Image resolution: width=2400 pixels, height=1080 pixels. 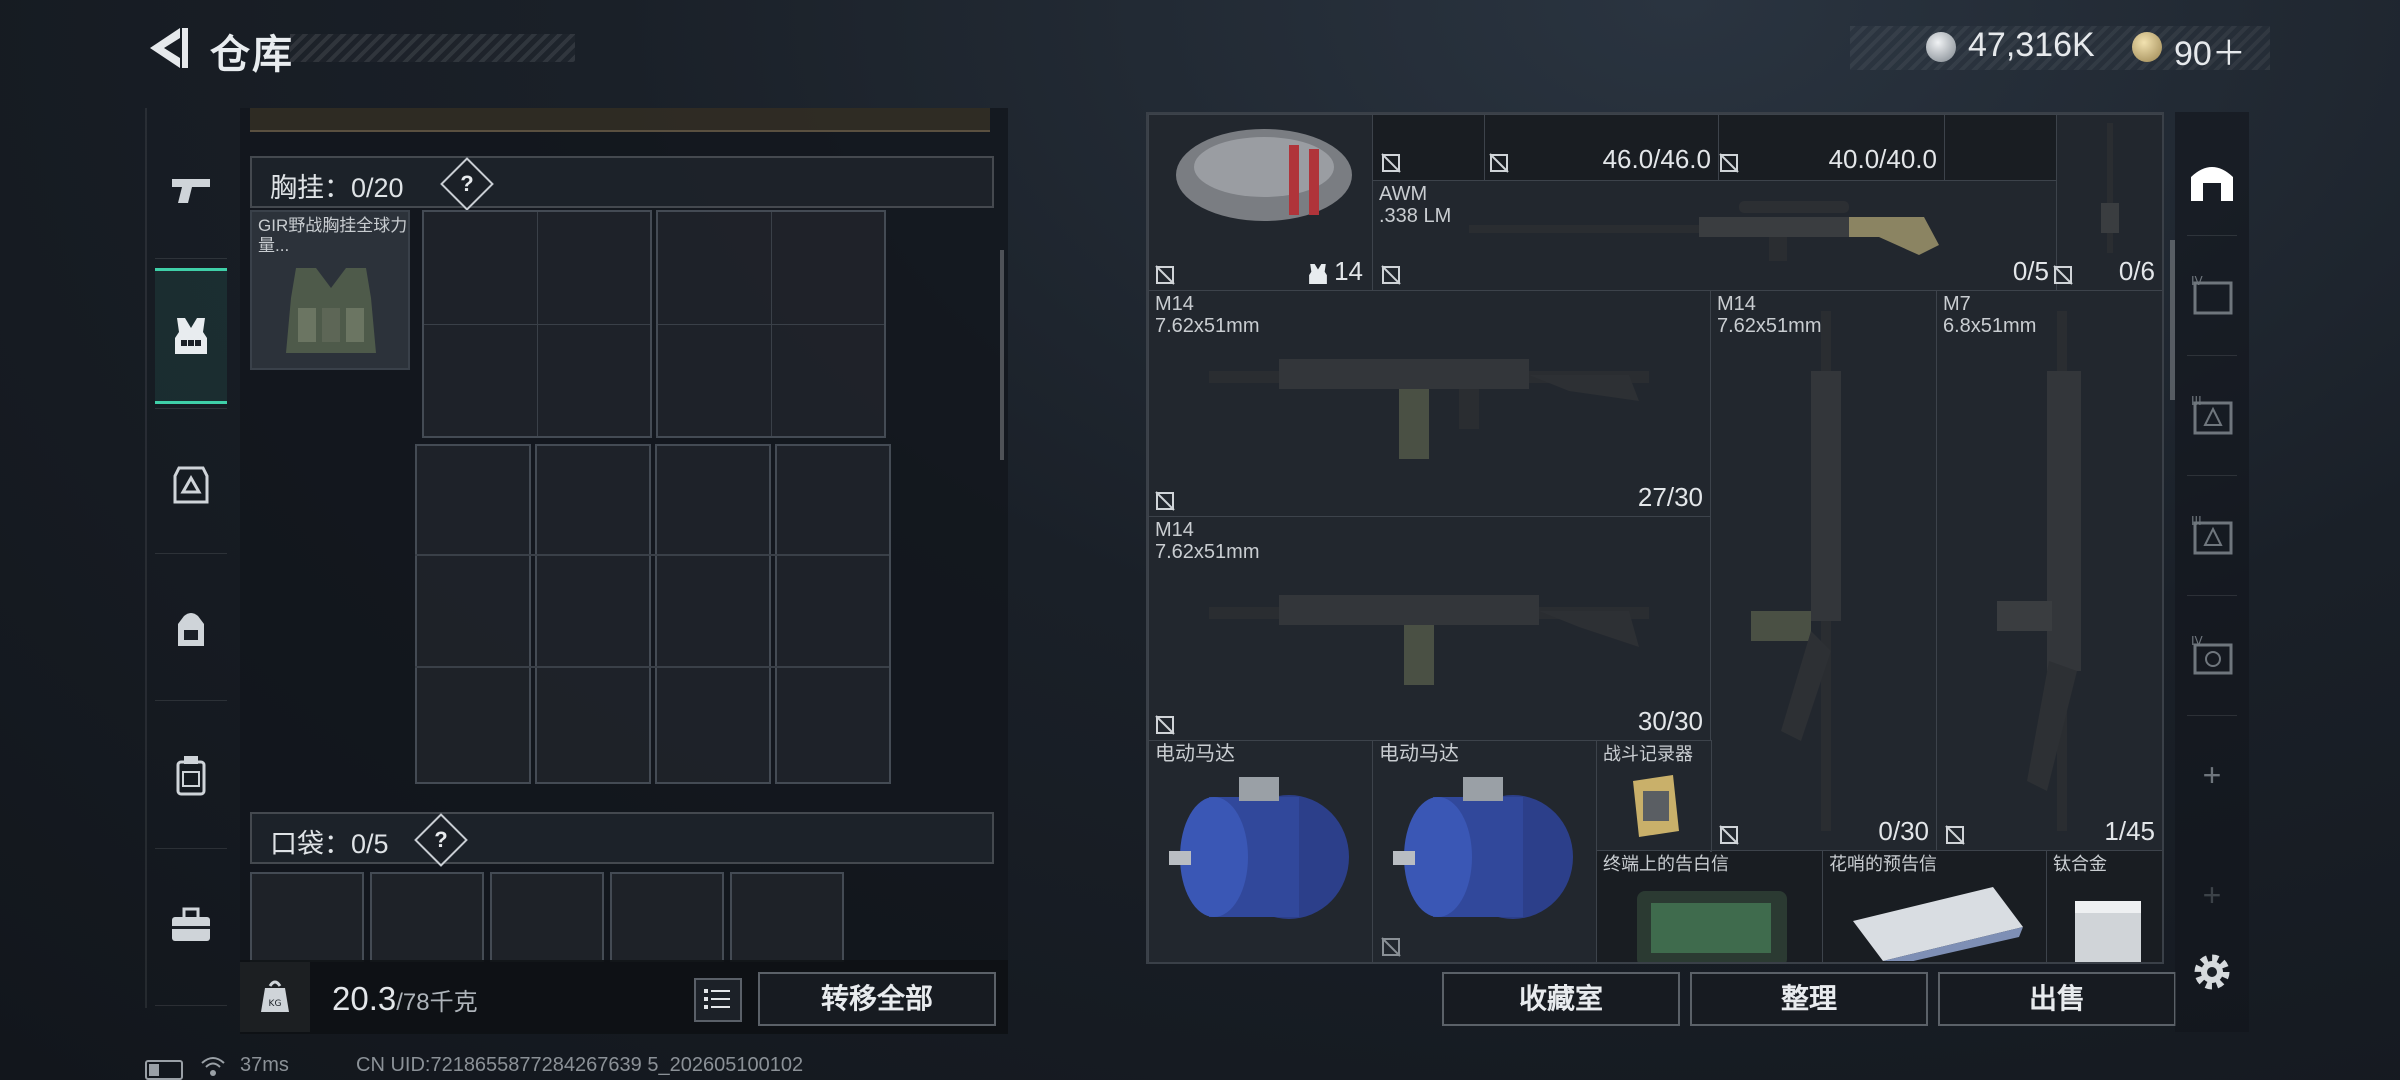 What do you see at coordinates (1809, 999) in the screenshot?
I see `sort-button: 整理` at bounding box center [1809, 999].